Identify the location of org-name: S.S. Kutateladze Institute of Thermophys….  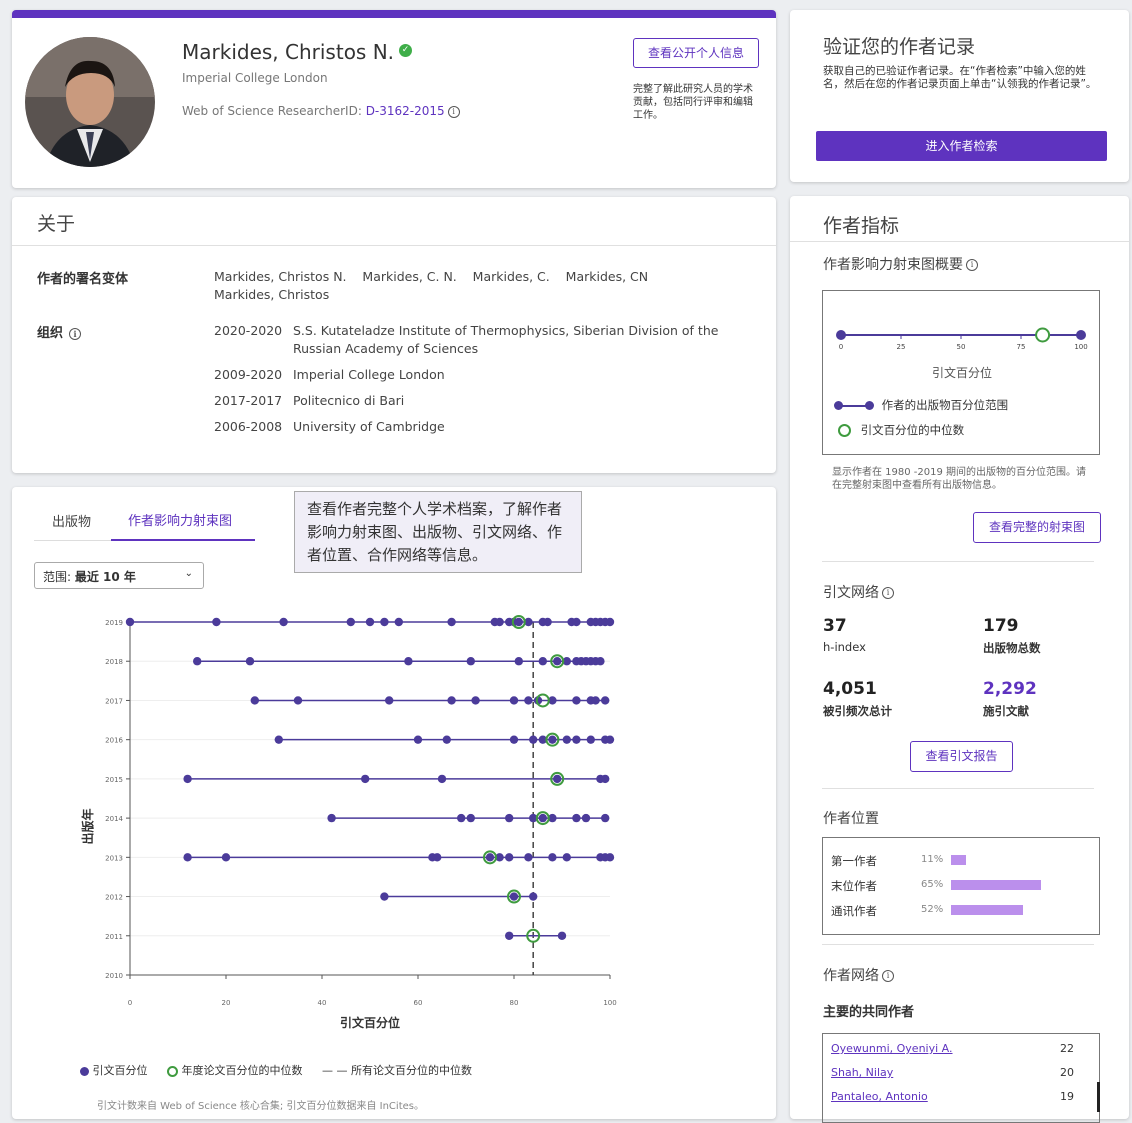
(506, 339).